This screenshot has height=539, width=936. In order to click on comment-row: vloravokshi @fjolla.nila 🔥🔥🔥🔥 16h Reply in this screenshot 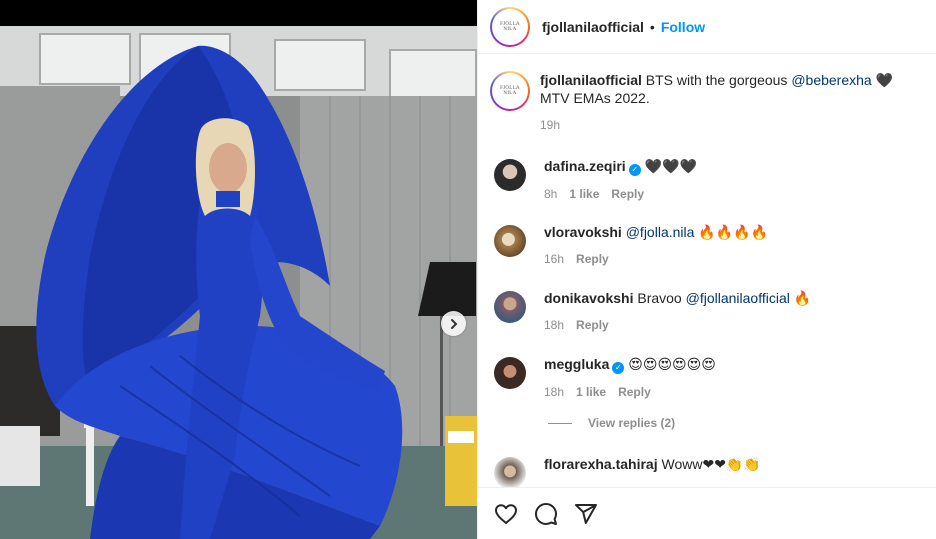, I will do `click(709, 245)`.